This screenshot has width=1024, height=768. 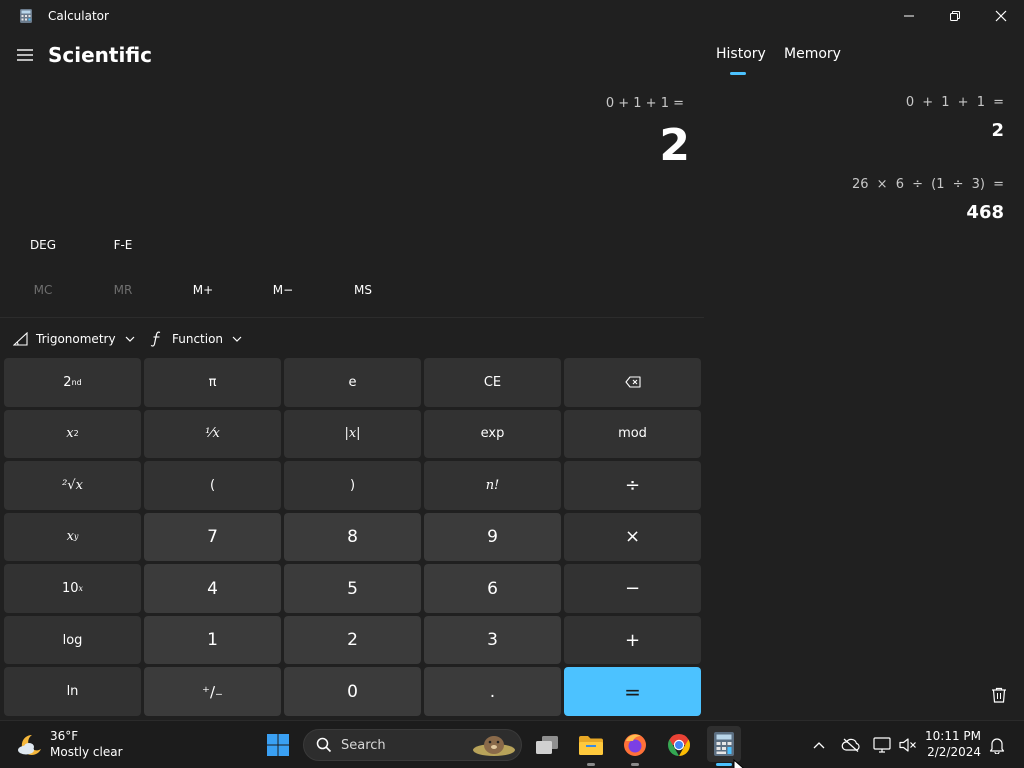 I want to click on task-view-icon, so click(x=547, y=745).